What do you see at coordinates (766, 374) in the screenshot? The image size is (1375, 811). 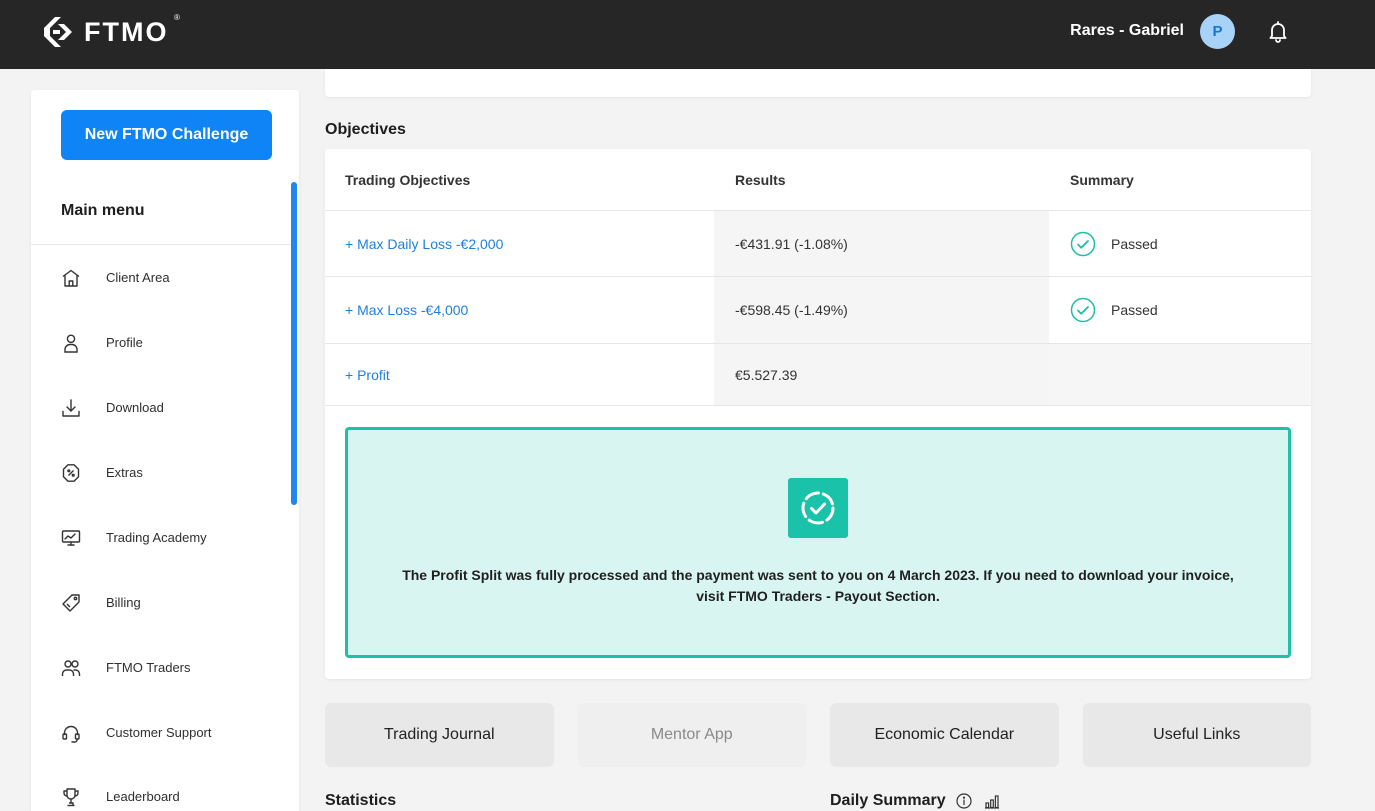 I see `result-value: €5.527.39` at bounding box center [766, 374].